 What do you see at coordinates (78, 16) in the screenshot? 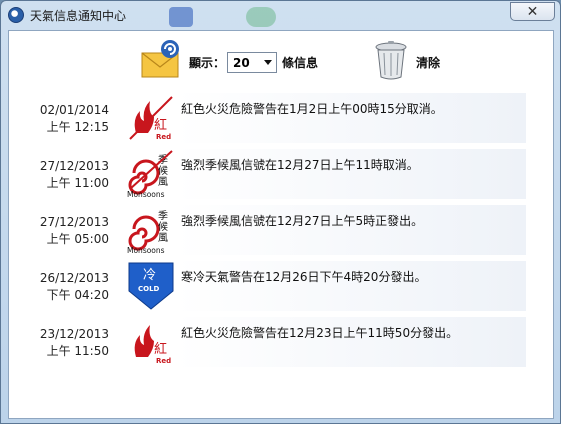
I see `window-title: 天氣信息通知中心` at bounding box center [78, 16].